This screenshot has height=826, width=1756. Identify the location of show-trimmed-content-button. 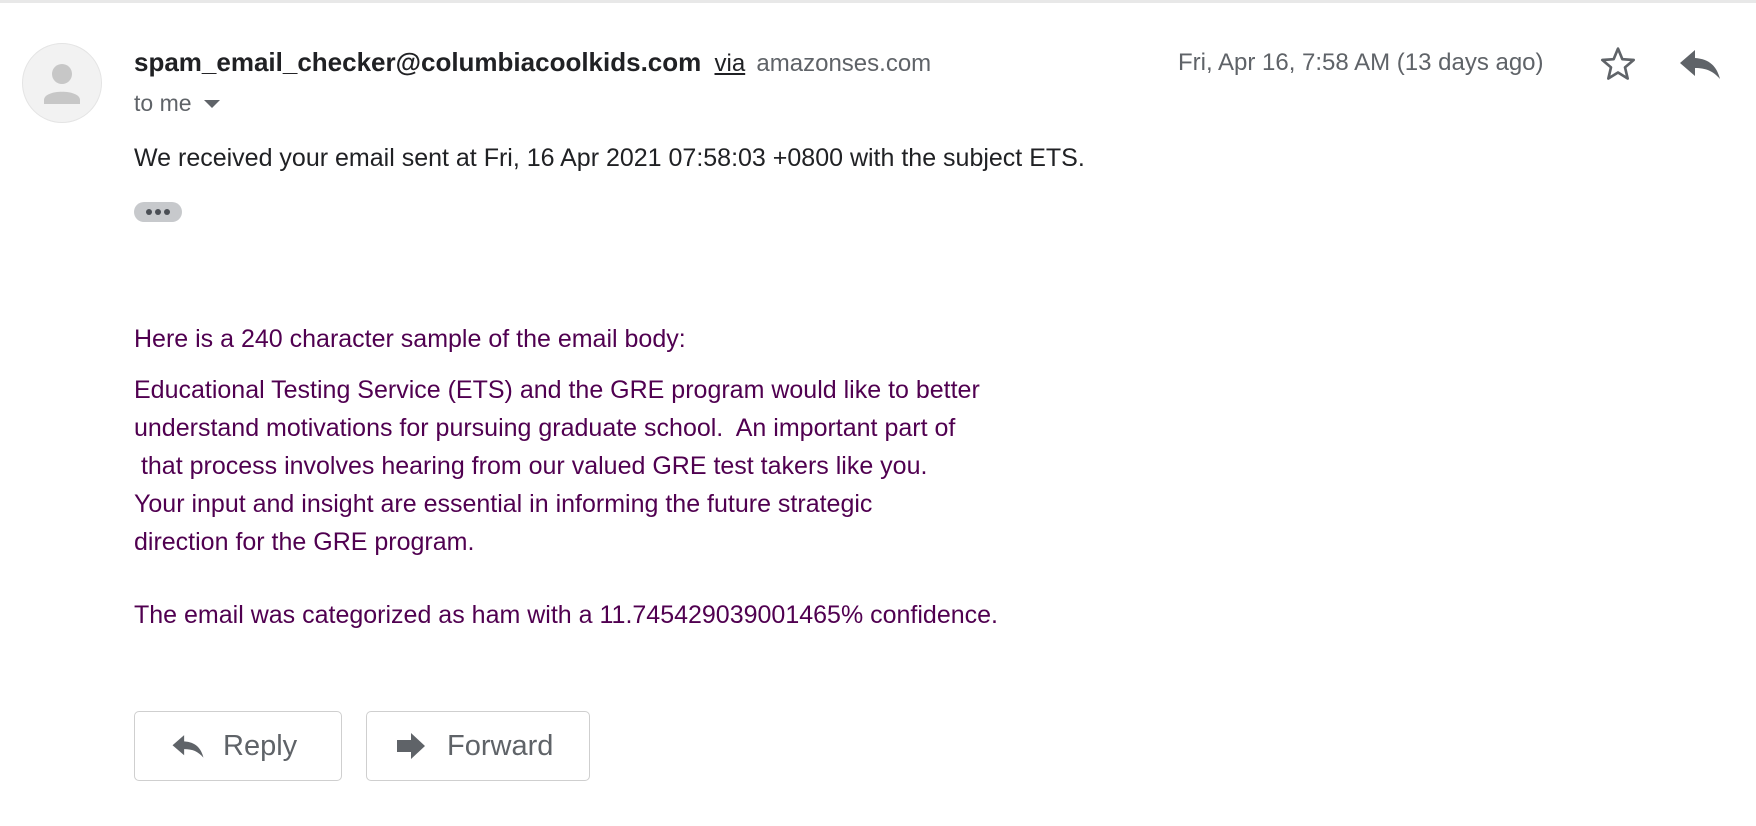
(158, 212).